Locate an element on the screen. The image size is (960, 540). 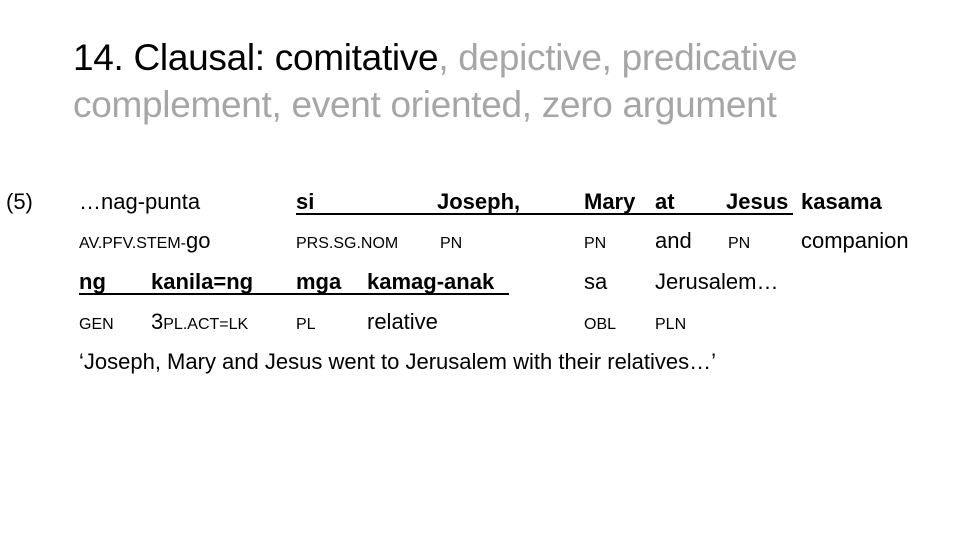
gloss-companion: companion is located at coordinates (855, 241).